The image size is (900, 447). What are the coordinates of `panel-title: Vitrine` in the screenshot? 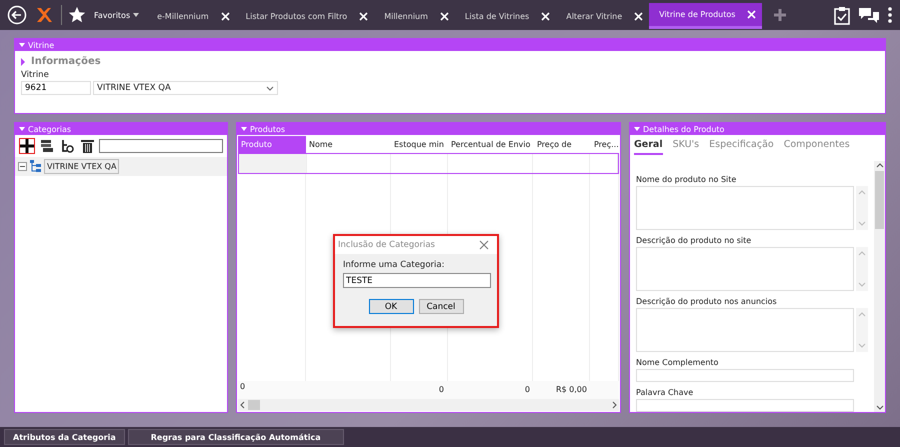 It's located at (41, 45).